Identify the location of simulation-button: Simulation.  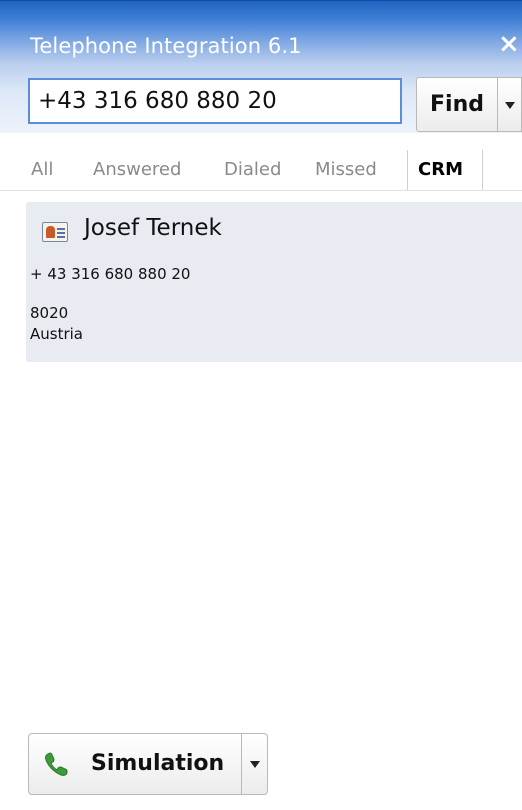
(135, 764).